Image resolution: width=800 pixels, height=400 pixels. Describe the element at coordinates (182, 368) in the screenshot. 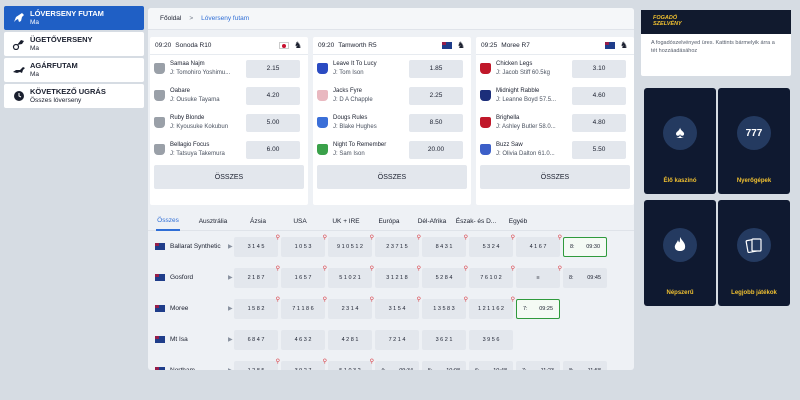

I see `track-name: Northam` at that location.